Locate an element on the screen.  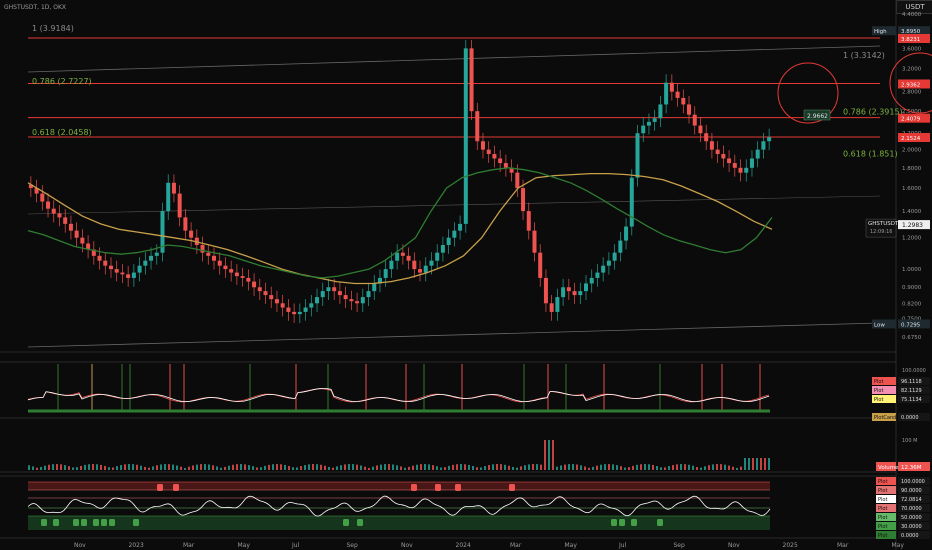
current-symbol-label: GHSTUSDT is located at coordinates (883, 224).